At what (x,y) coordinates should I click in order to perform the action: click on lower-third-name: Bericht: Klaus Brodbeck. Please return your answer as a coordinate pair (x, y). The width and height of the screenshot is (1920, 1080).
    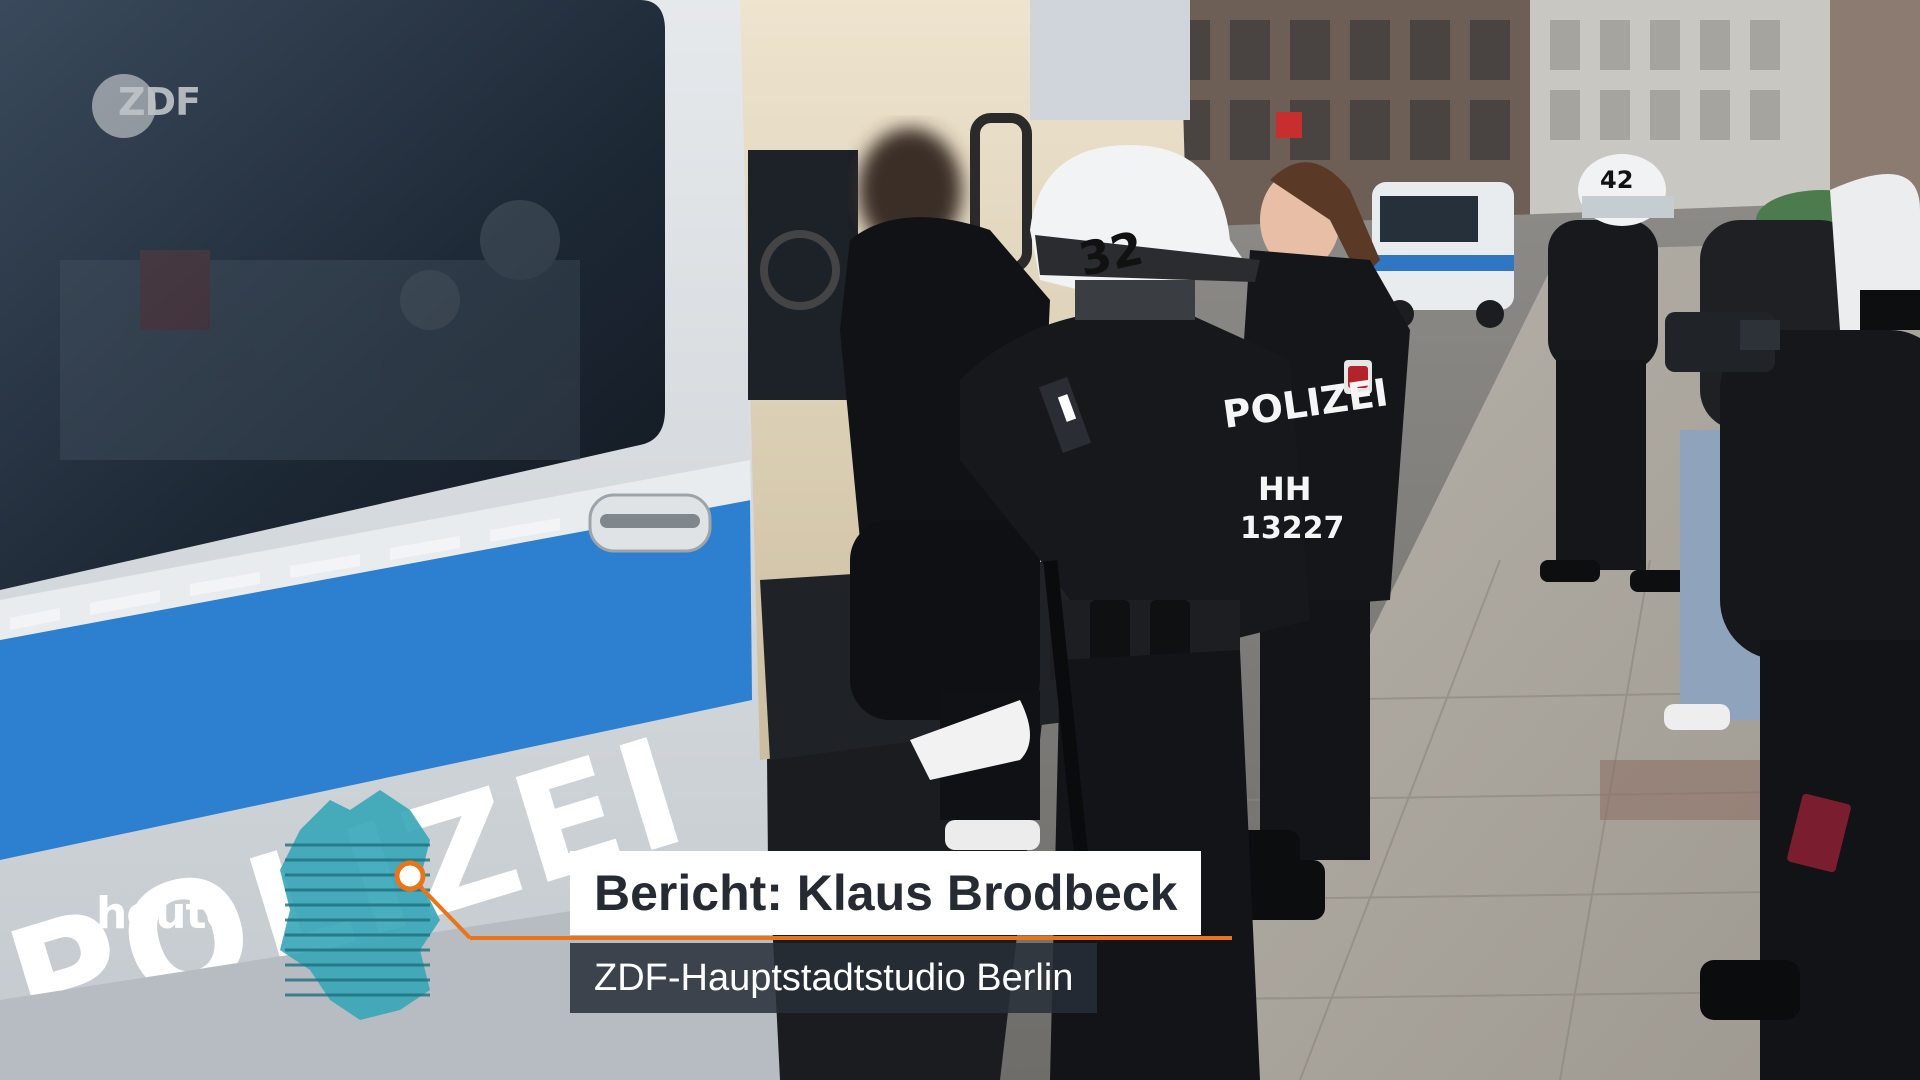
    Looking at the image, I should click on (886, 893).